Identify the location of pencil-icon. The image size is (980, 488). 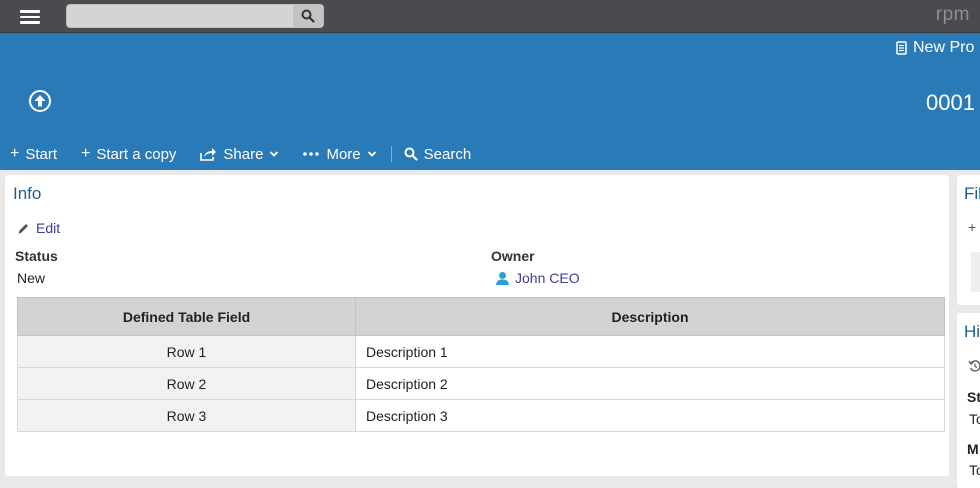
(23, 228).